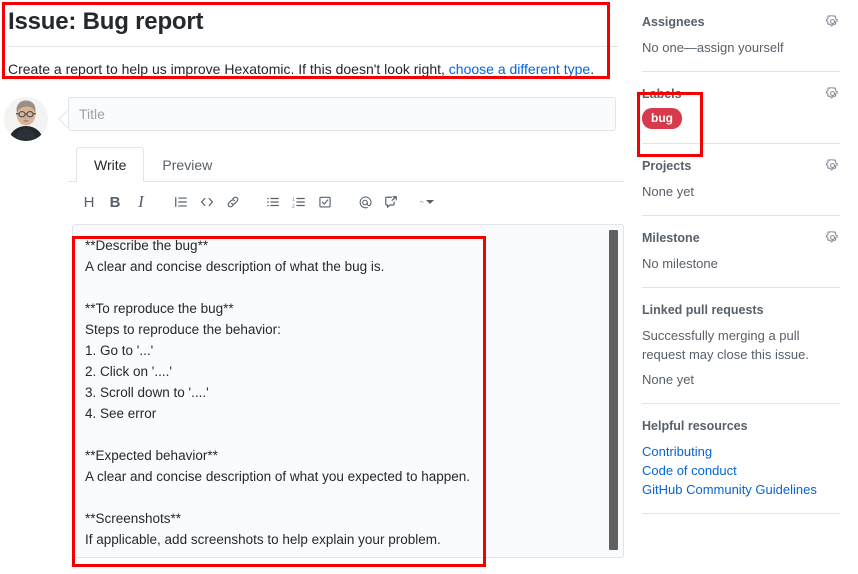 This screenshot has height=574, width=858. I want to click on markdown-toolbar: H B I 1 2, so click(346, 202).